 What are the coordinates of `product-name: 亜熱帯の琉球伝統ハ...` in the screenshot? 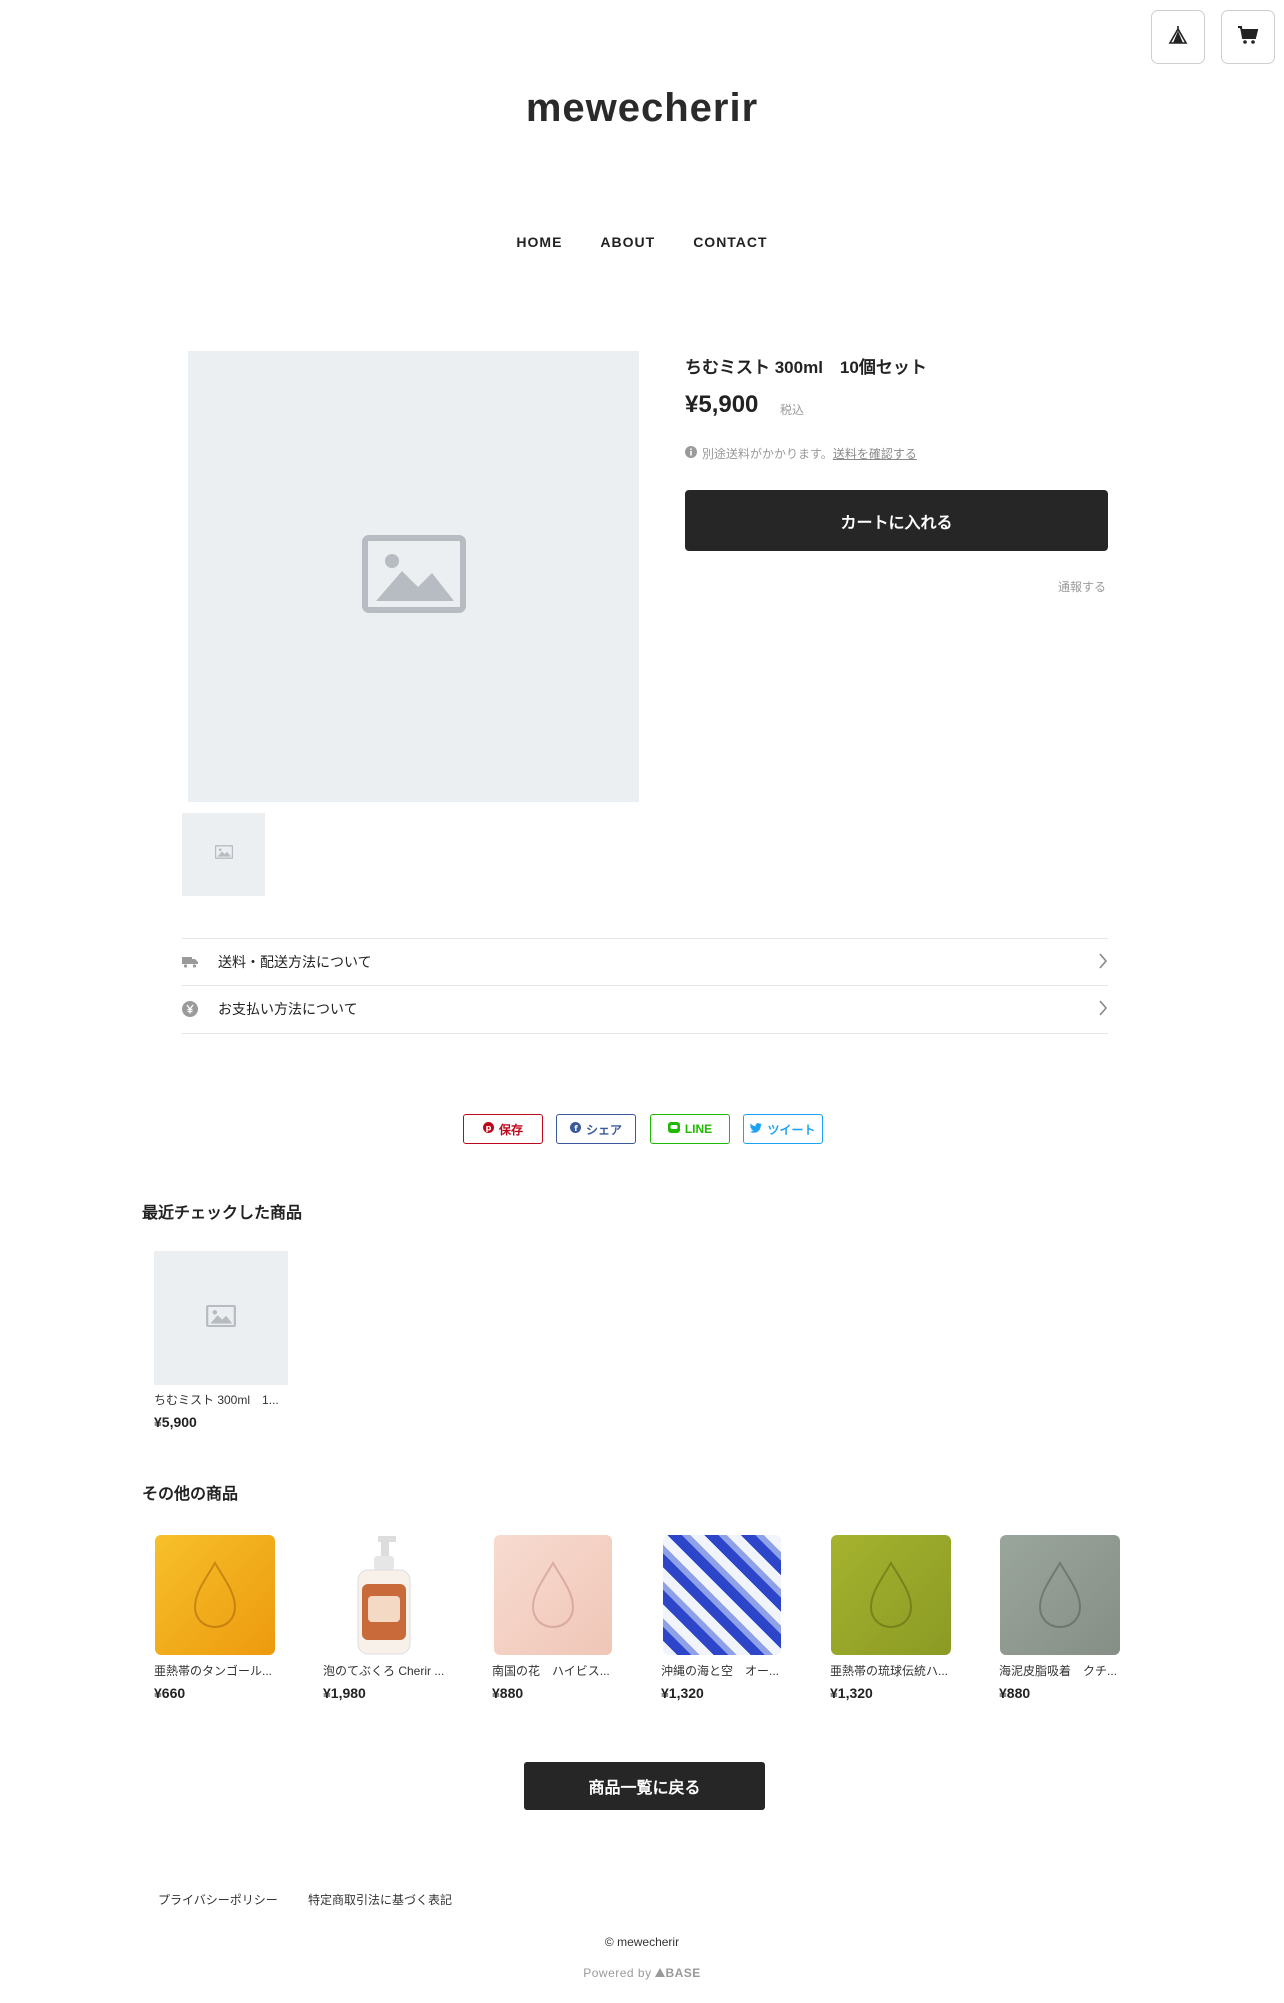 It's located at (895, 1670).